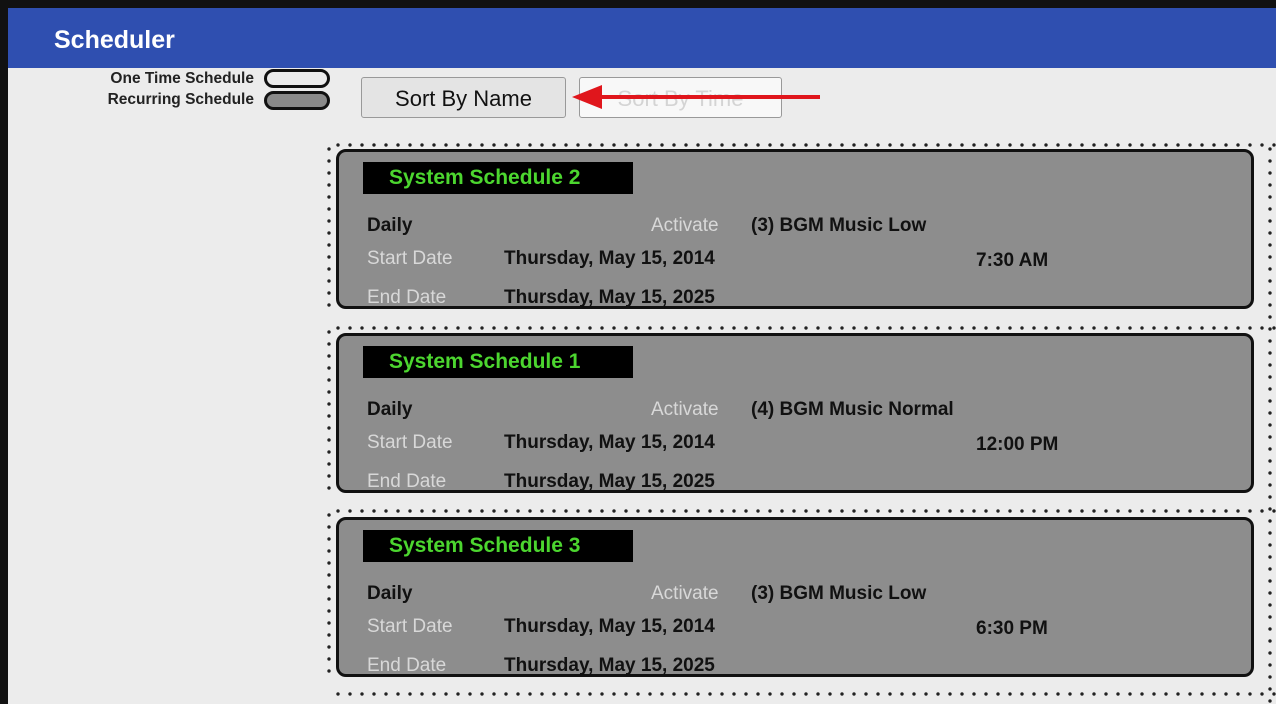 The width and height of the screenshot is (1276, 704). I want to click on one-time-swatch, so click(297, 78).